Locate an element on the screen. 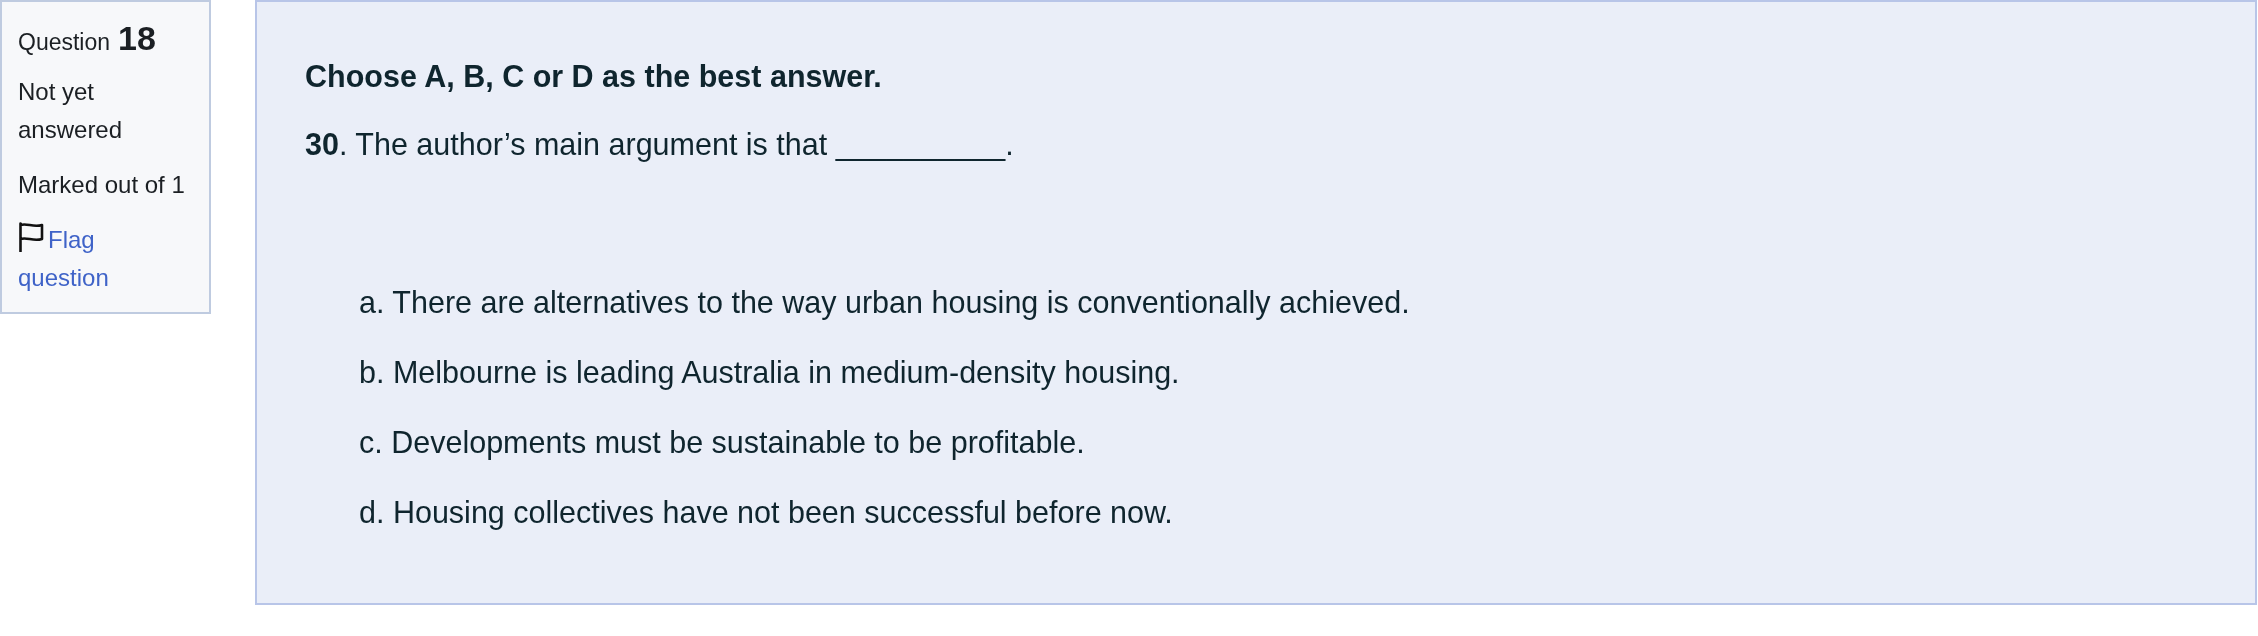  answer-option: c. Developments must be sustainable to be profitable. is located at coordinates (722, 442).